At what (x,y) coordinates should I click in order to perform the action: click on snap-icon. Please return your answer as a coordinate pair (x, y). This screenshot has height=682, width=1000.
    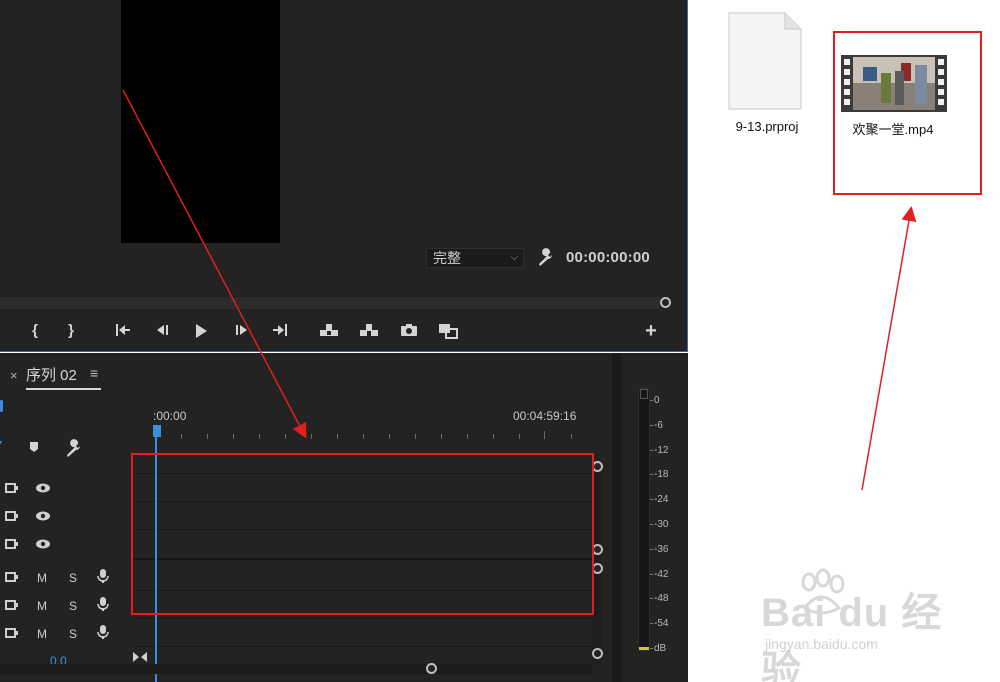
    Looking at the image, I should click on (7, 449).